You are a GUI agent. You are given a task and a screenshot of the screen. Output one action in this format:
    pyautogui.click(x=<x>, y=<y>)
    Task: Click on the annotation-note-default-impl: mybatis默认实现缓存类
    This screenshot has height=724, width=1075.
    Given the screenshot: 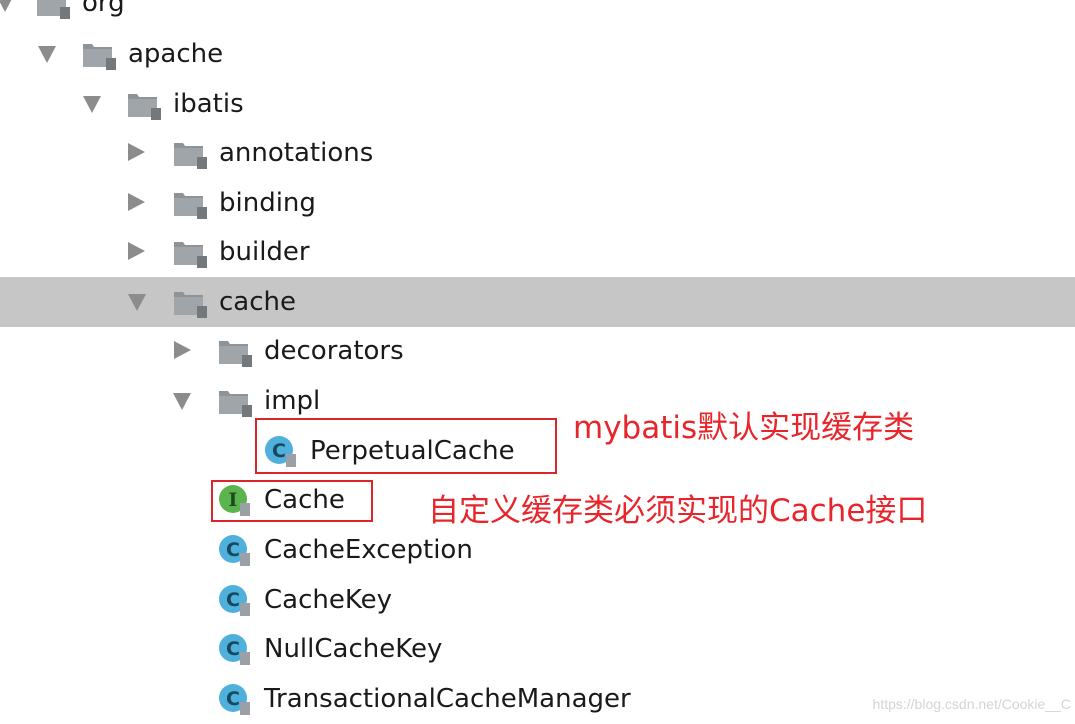 What is the action you would take?
    pyautogui.click(x=744, y=428)
    